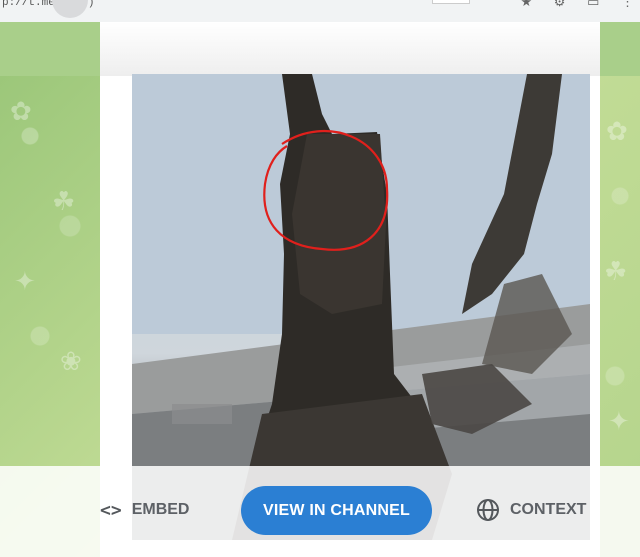  Describe the element at coordinates (593, 4) in the screenshot. I see `window-icon: ▭` at that location.